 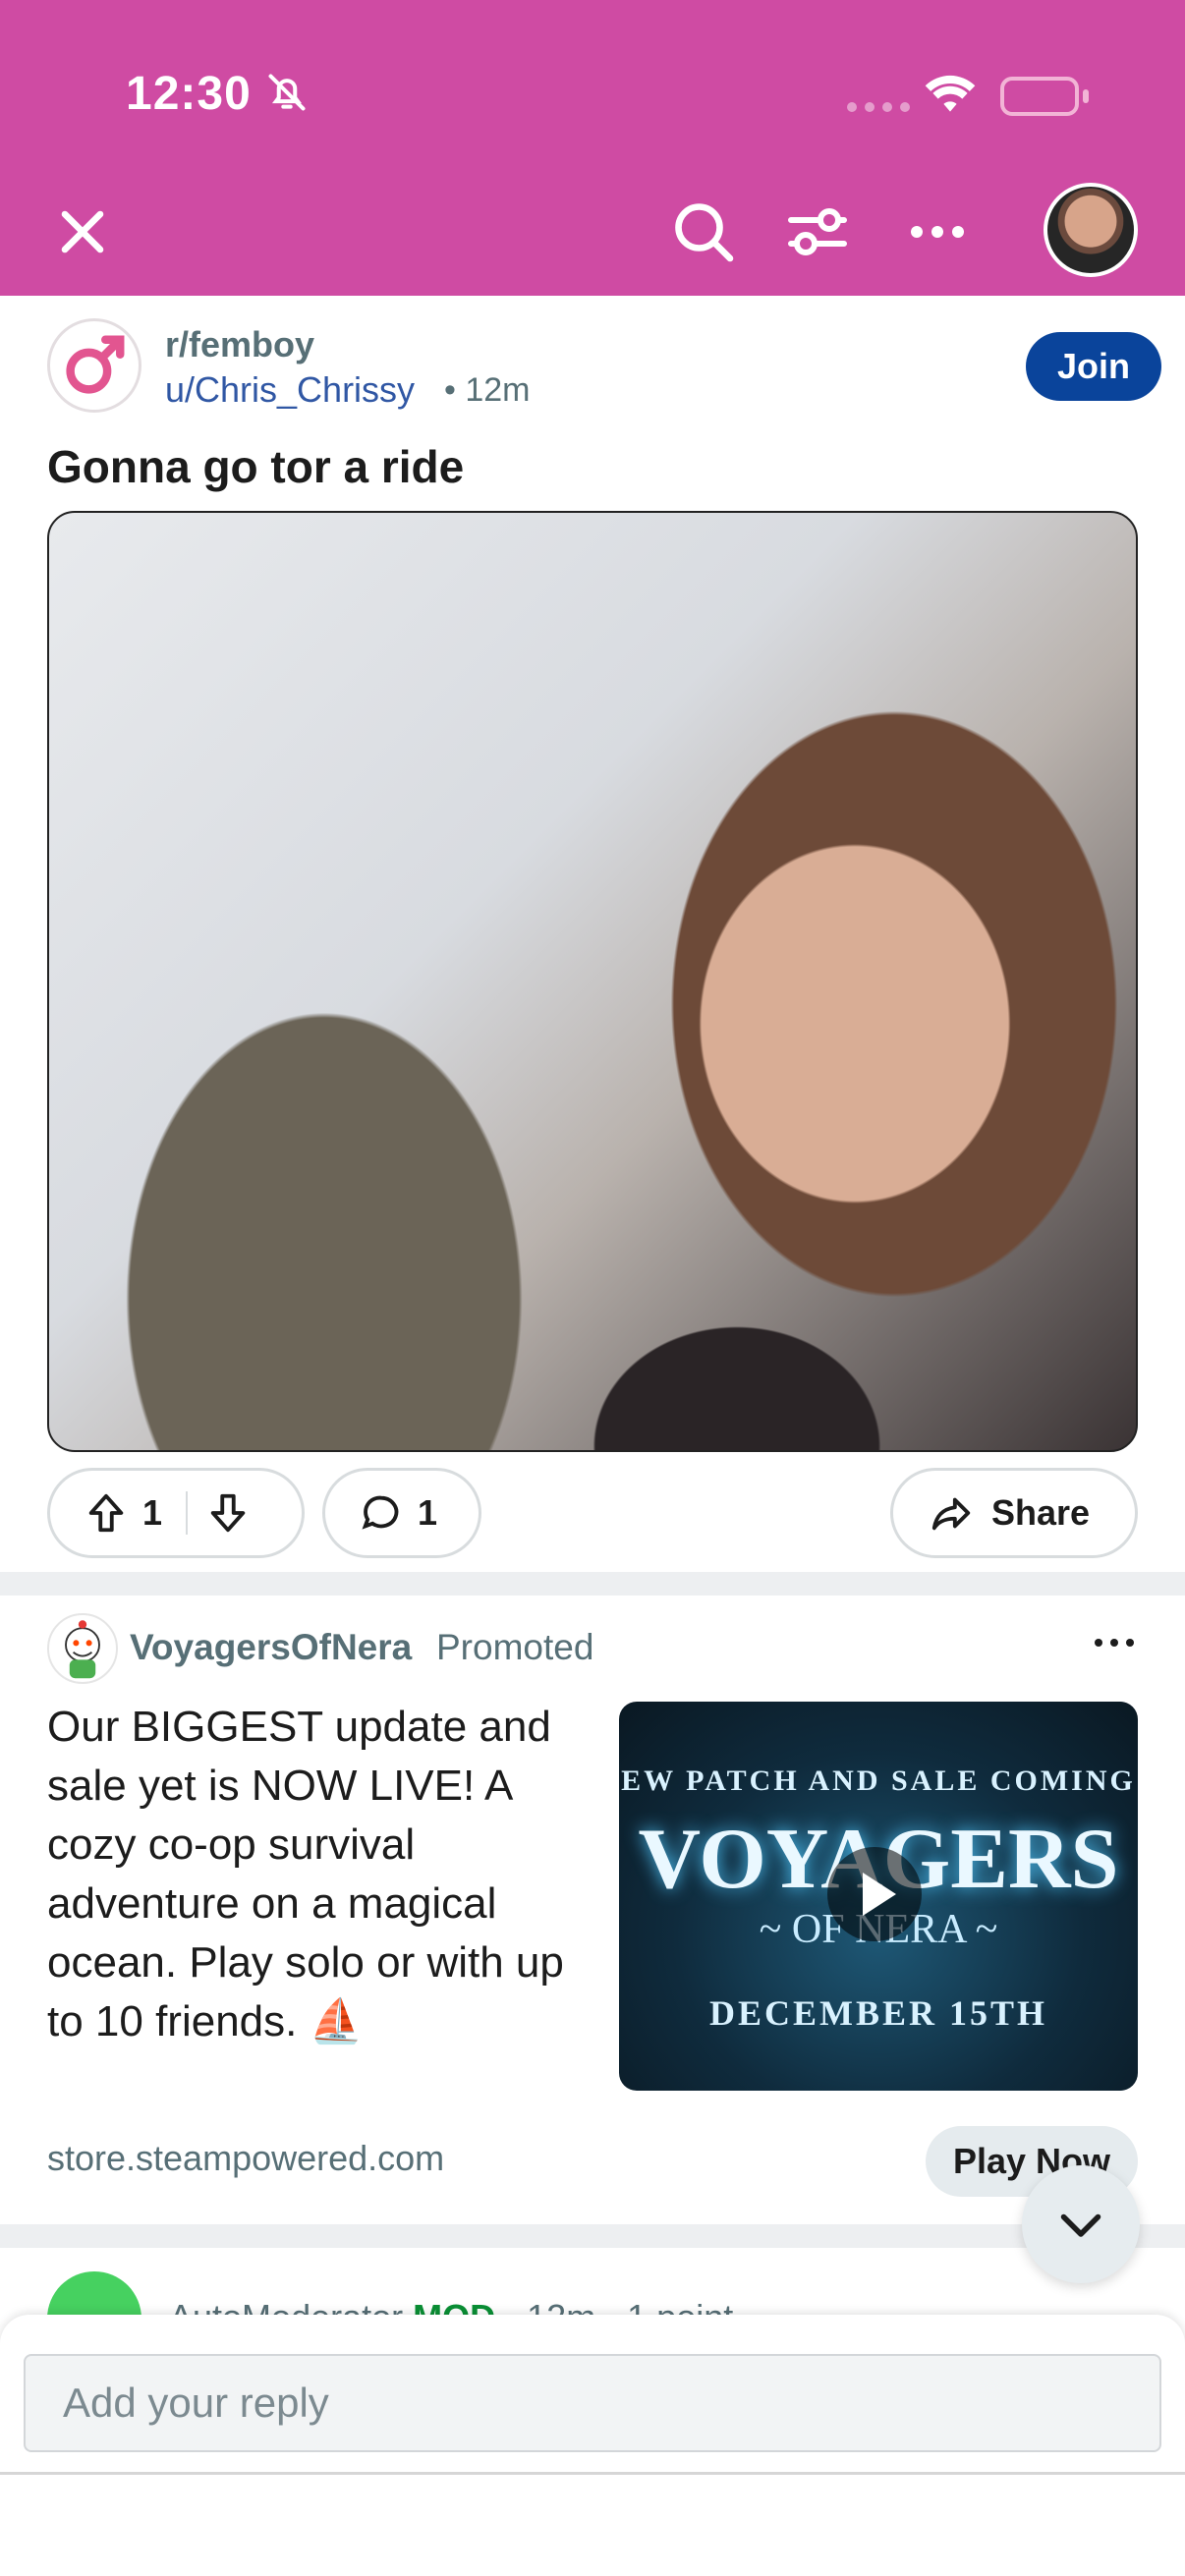 I want to click on reply-input, so click(x=592, y=2403).